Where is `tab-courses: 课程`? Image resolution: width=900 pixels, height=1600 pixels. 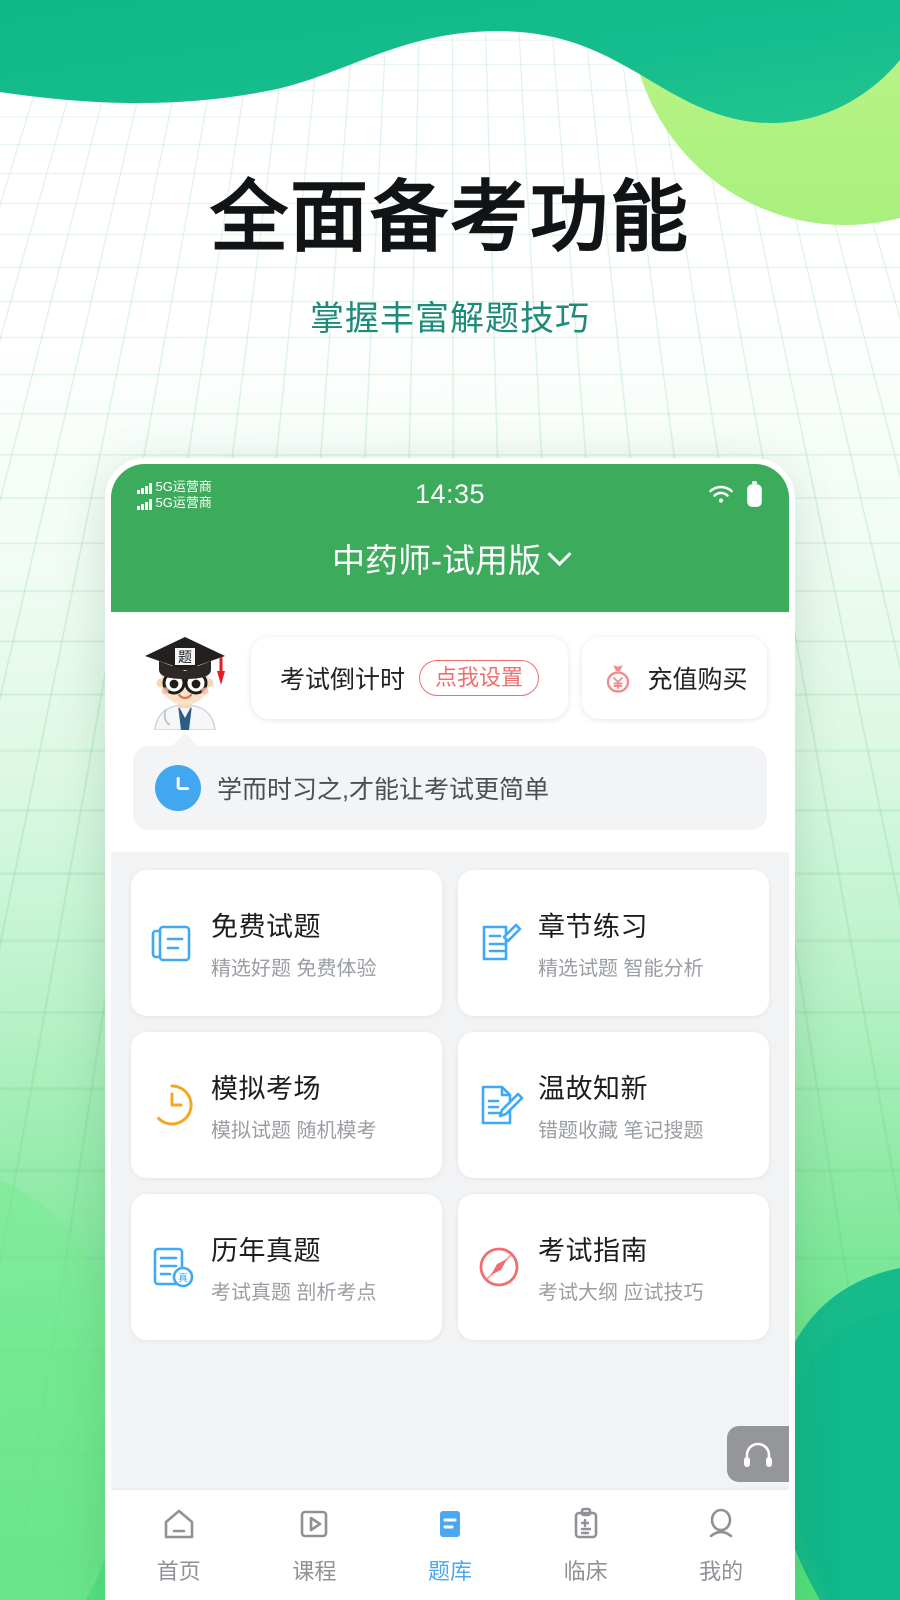
tab-courses: 课程 is located at coordinates (315, 1545).